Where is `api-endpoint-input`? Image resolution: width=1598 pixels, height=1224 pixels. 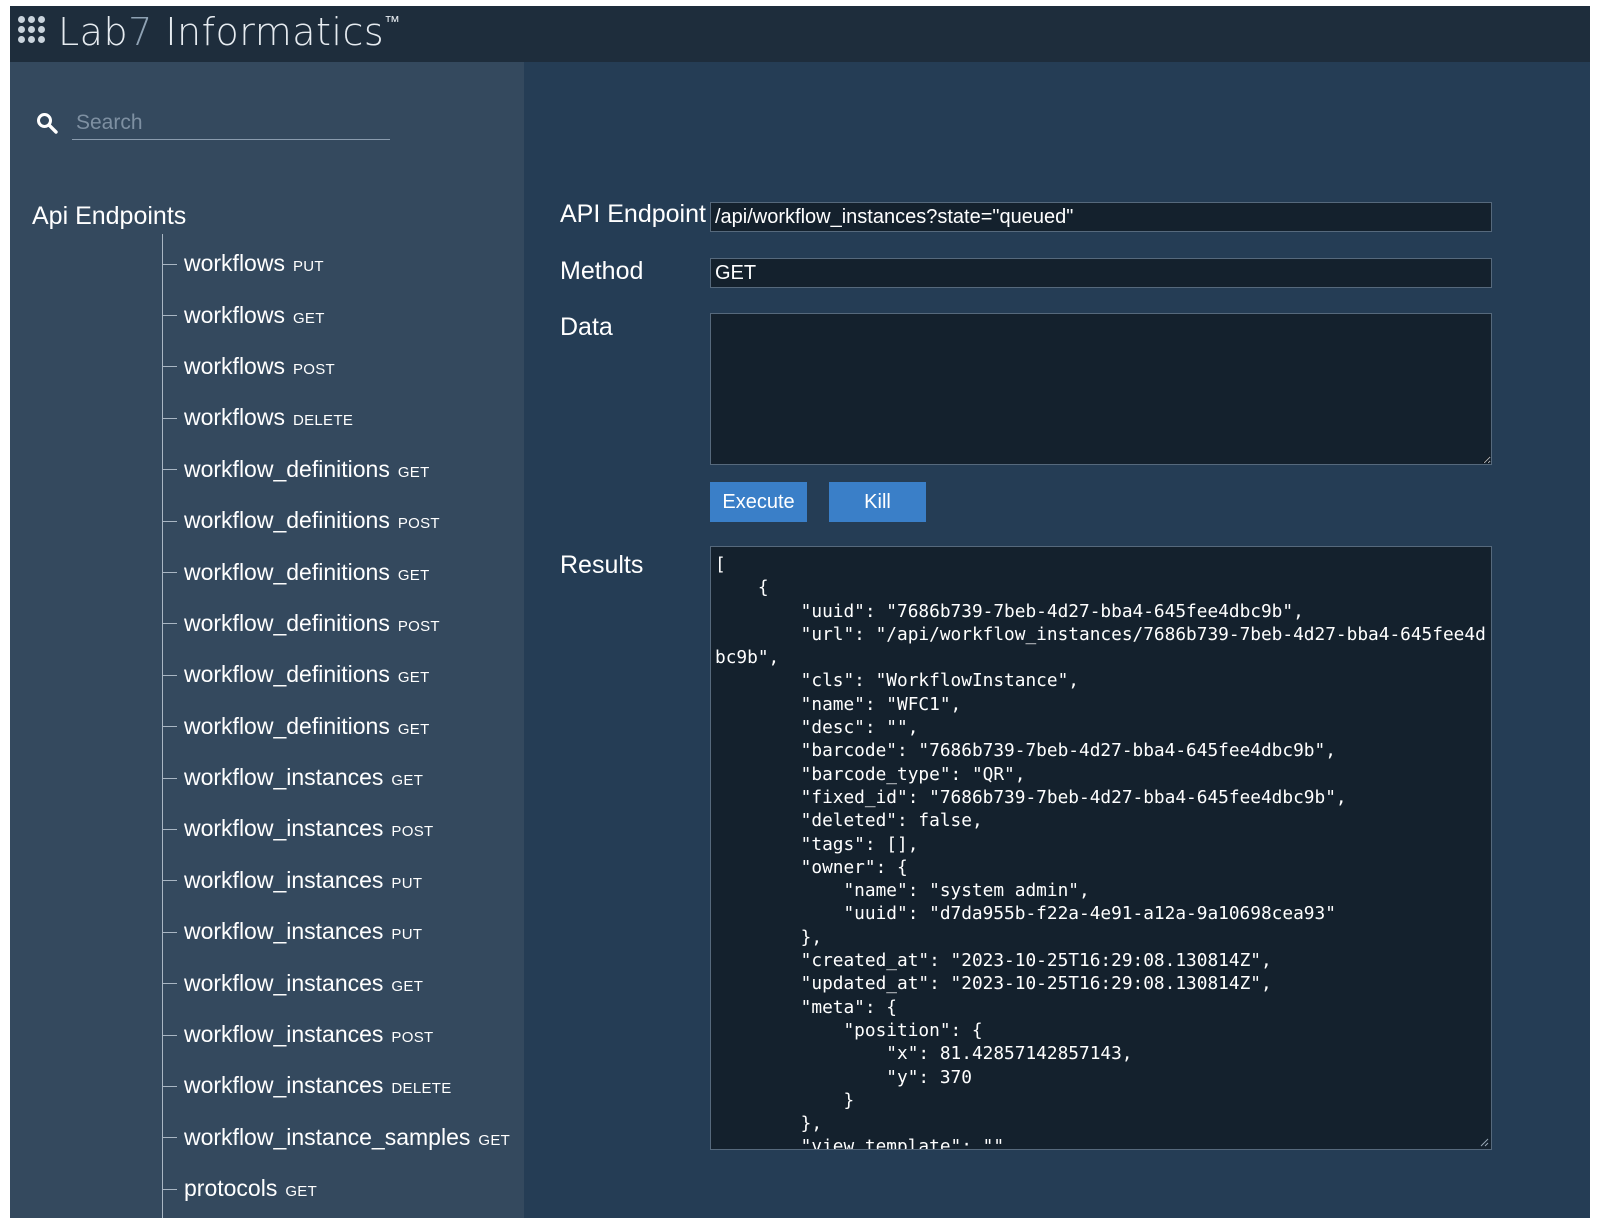
api-endpoint-input is located at coordinates (1101, 217).